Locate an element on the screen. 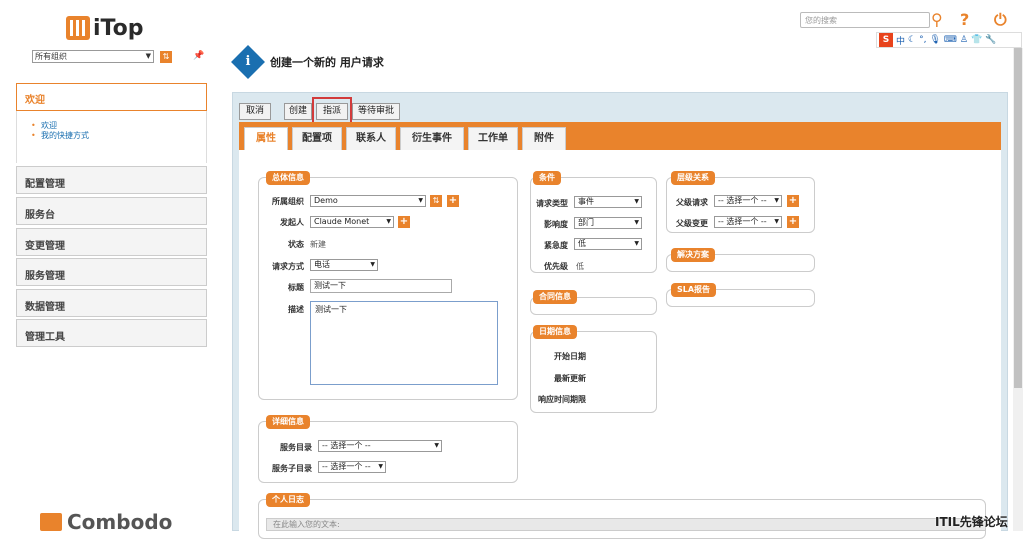  submenu-welcome-link: 欢迎 is located at coordinates (118, 126).